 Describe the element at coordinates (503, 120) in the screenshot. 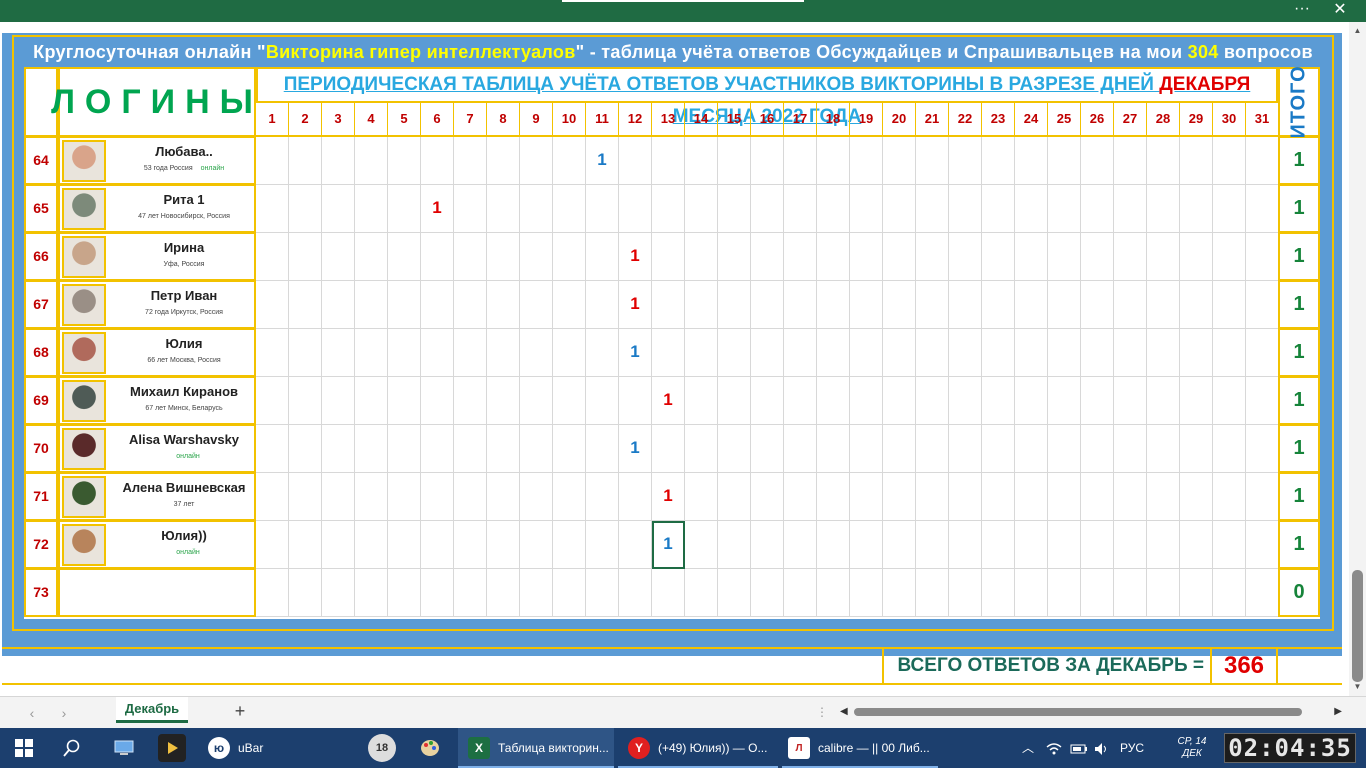

I see `day-header-8: 8` at that location.